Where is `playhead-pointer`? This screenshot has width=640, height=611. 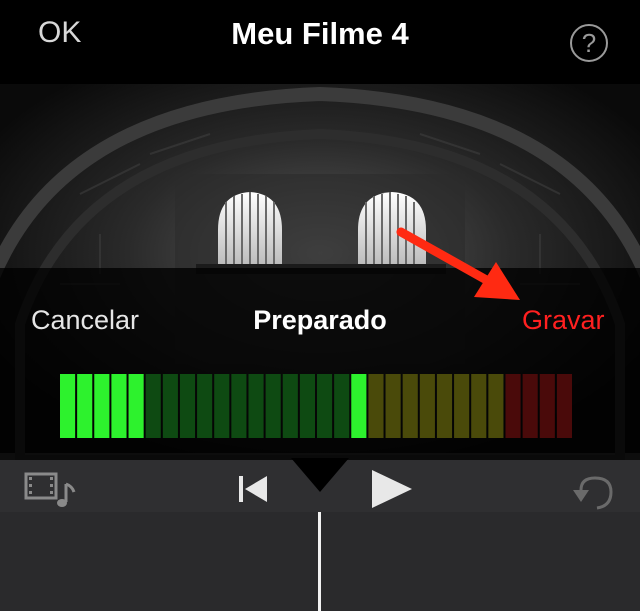
playhead-pointer is located at coordinates (320, 475).